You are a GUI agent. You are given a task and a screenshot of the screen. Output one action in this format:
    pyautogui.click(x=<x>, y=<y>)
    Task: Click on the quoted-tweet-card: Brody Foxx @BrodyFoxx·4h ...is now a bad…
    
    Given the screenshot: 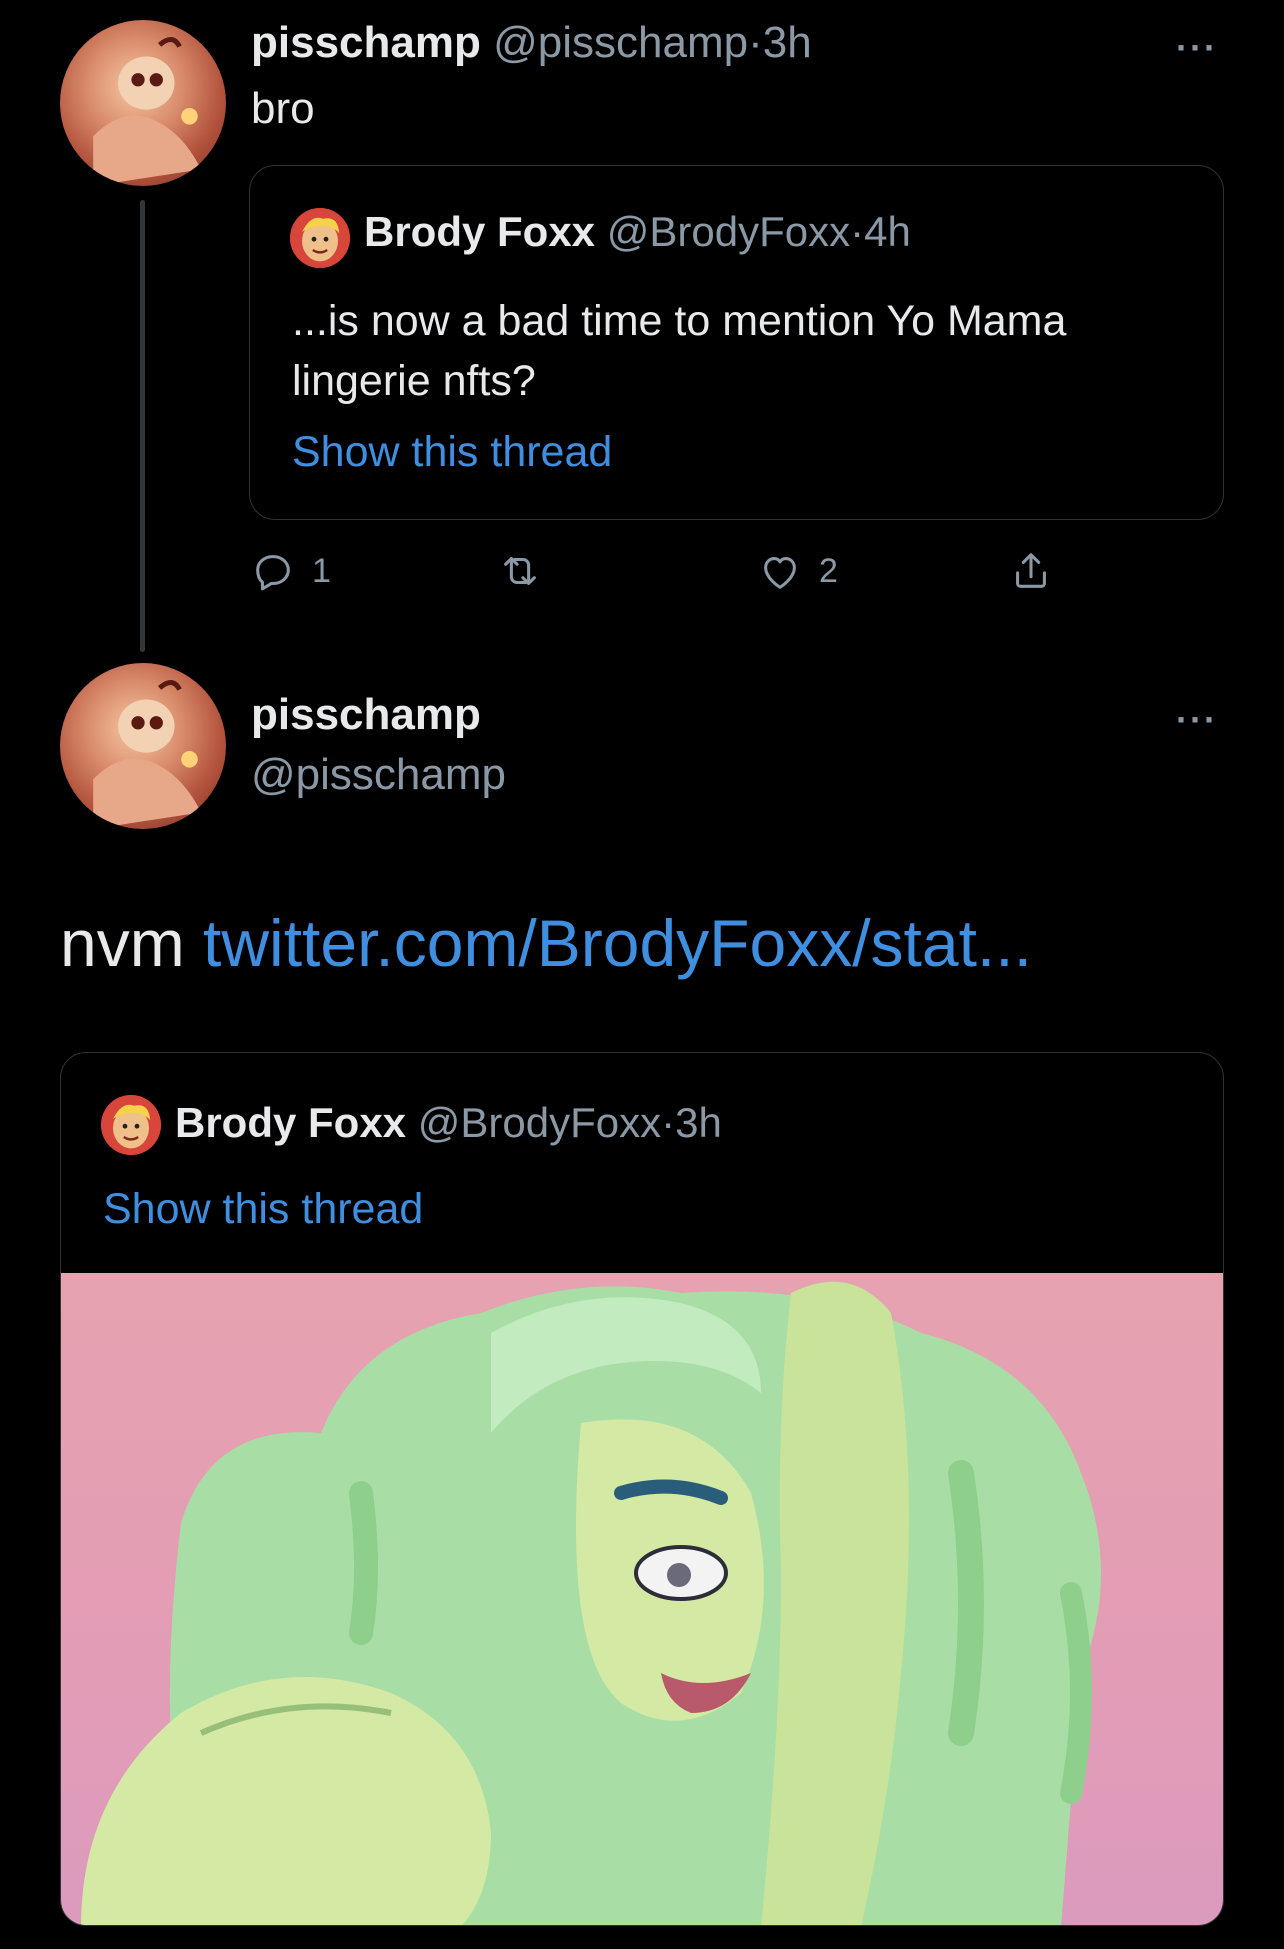 What is the action you would take?
    pyautogui.click(x=736, y=342)
    